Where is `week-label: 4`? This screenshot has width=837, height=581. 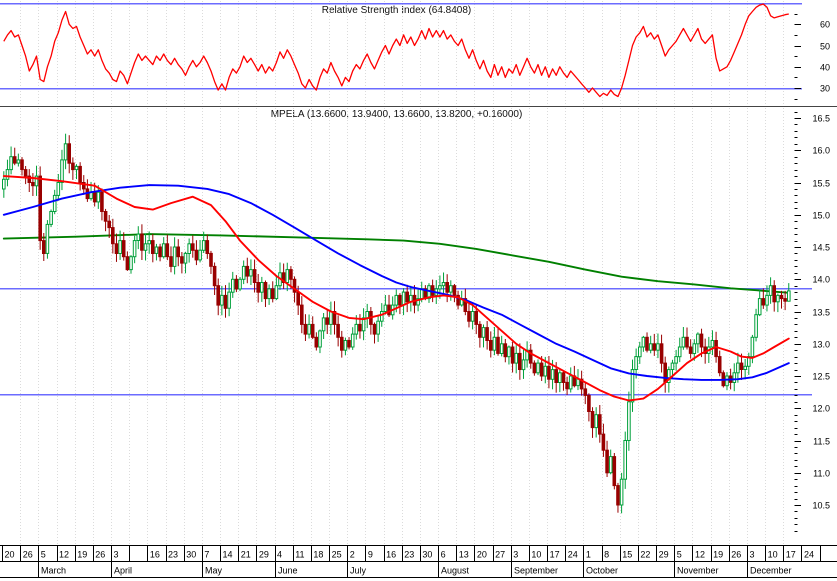 week-label: 4 is located at coordinates (279, 555).